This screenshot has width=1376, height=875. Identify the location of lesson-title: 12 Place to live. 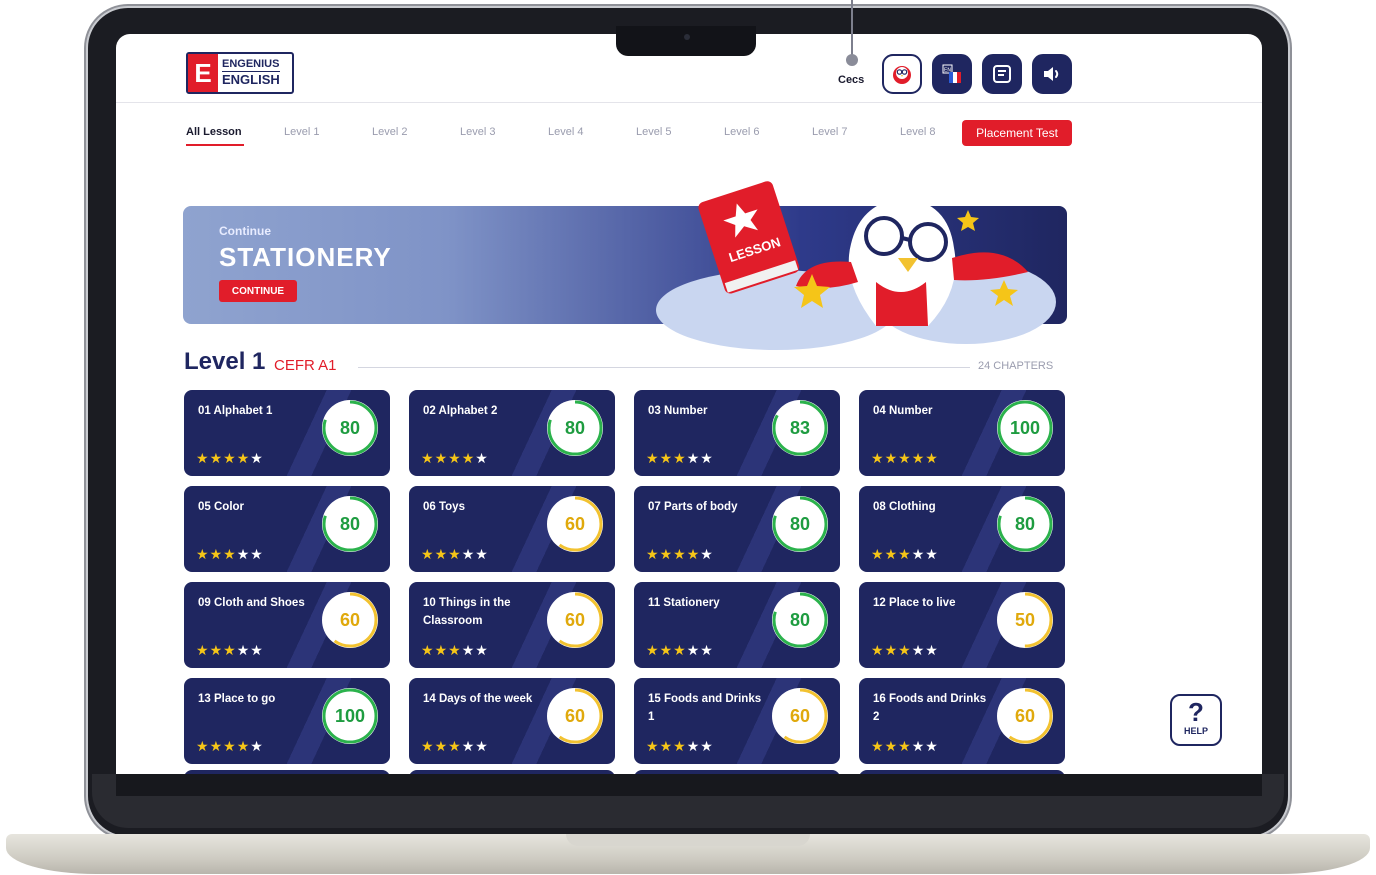
(914, 603).